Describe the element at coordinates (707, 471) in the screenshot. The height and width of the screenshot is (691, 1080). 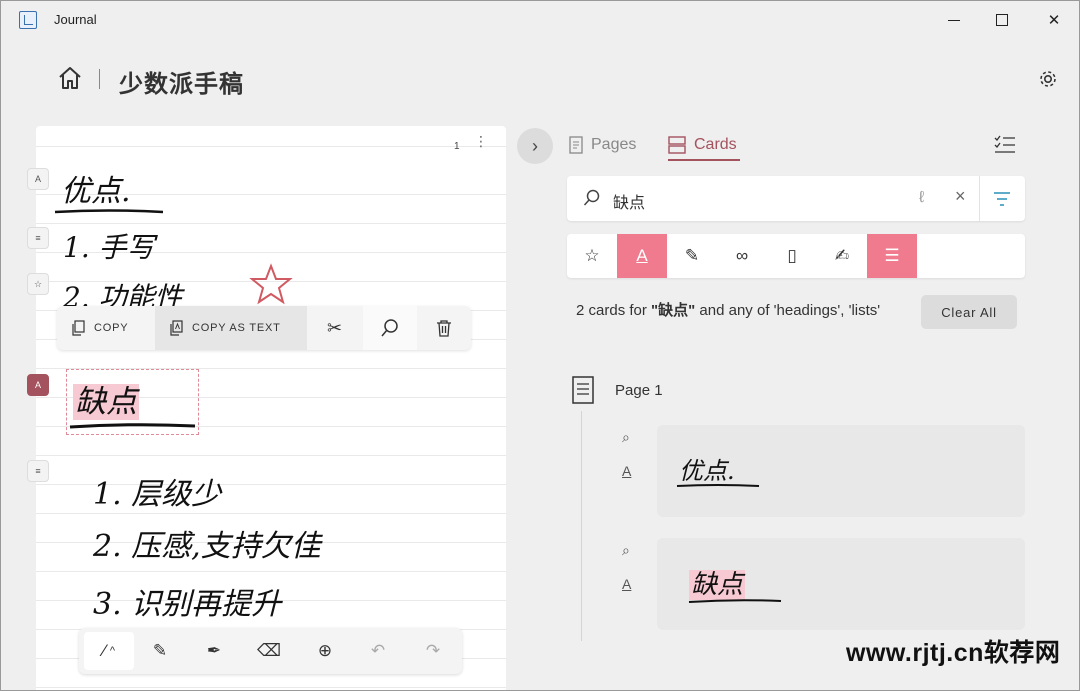
I see `card-handwriting: 优点.` at that location.